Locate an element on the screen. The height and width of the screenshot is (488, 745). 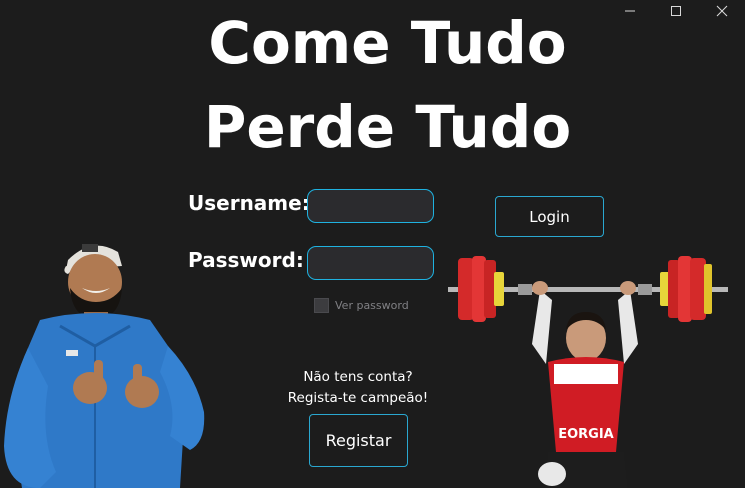
register-button: Registar is located at coordinates (358, 440).